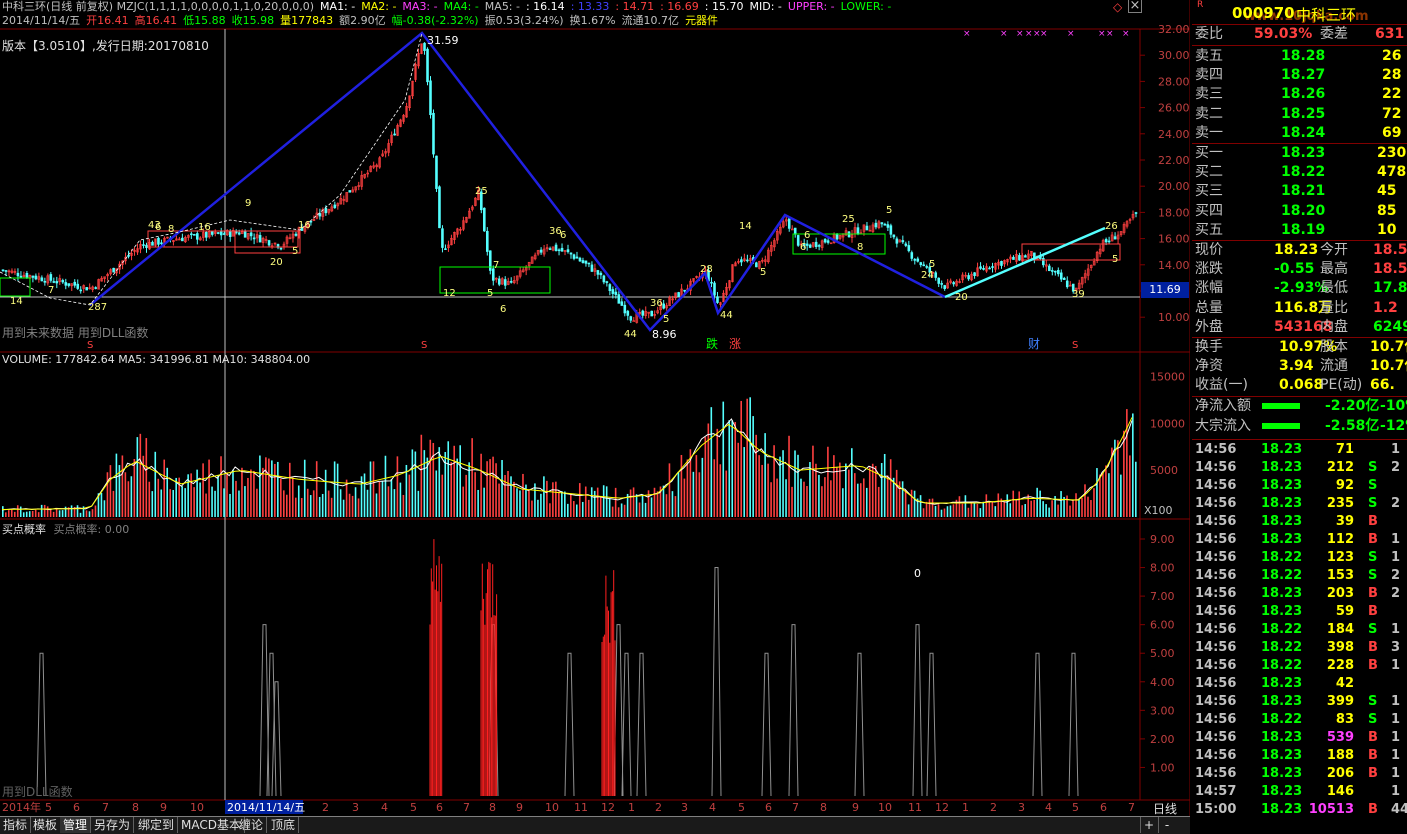 Image resolution: width=1407 pixels, height=834 pixels. Describe the element at coordinates (284, 825) in the screenshot. I see `bottom-tab: 顶底` at that location.